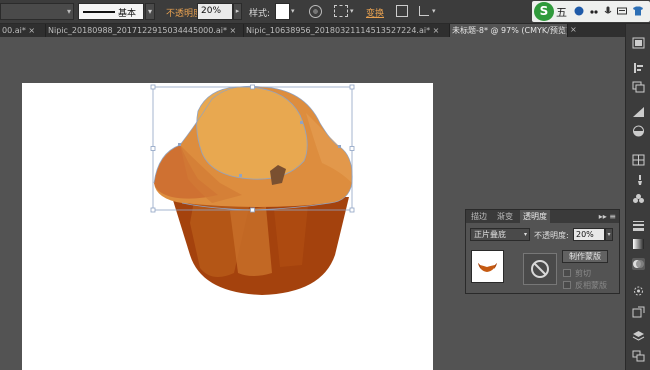 The height and width of the screenshot is (370, 650). What do you see at coordinates (609, 234) in the screenshot?
I see `panel-opacity-arrow: ▾` at bounding box center [609, 234].